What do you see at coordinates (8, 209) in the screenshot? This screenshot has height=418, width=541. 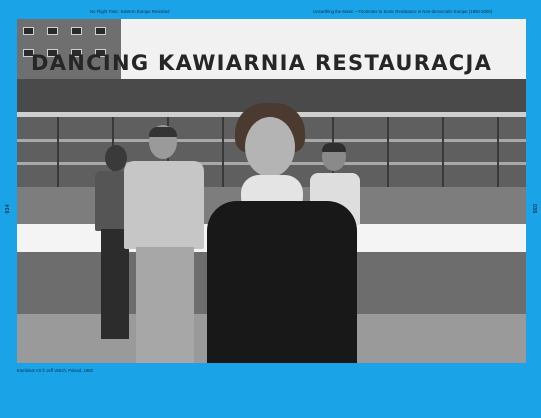 I see `page-number-left: 034` at bounding box center [8, 209].